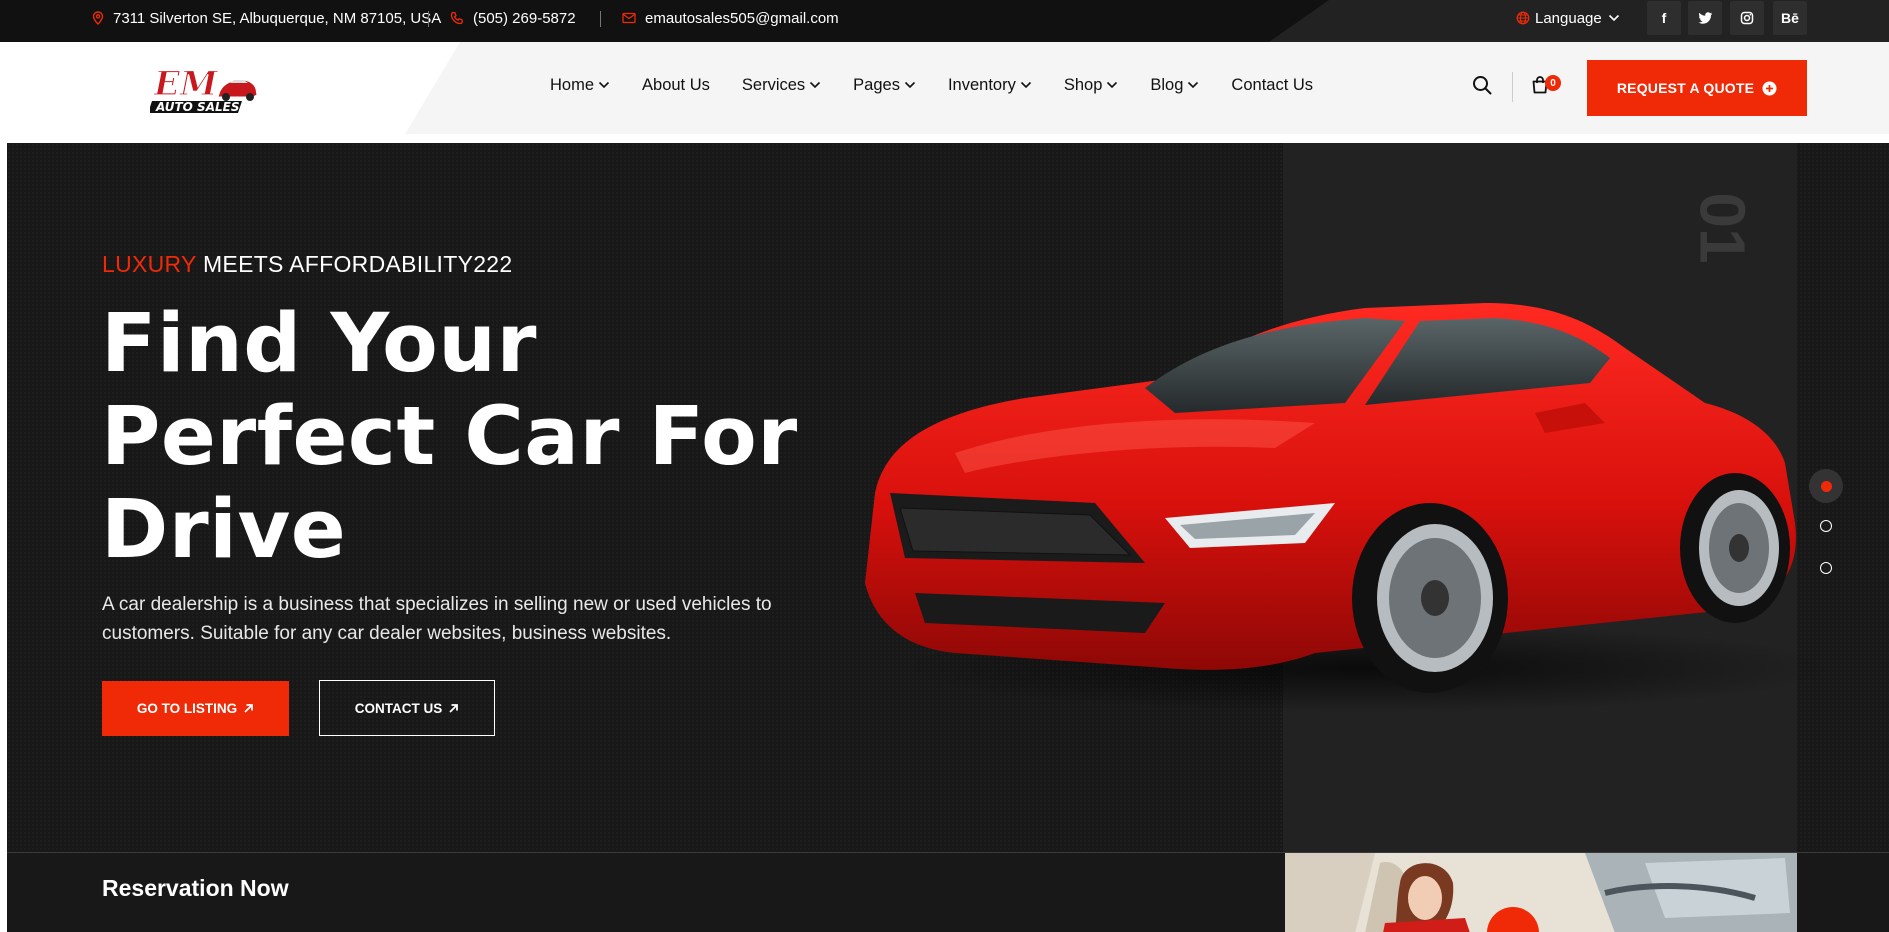 The image size is (1889, 932). I want to click on tagline-rest: MEETS AFFORDABILITY222, so click(354, 264).